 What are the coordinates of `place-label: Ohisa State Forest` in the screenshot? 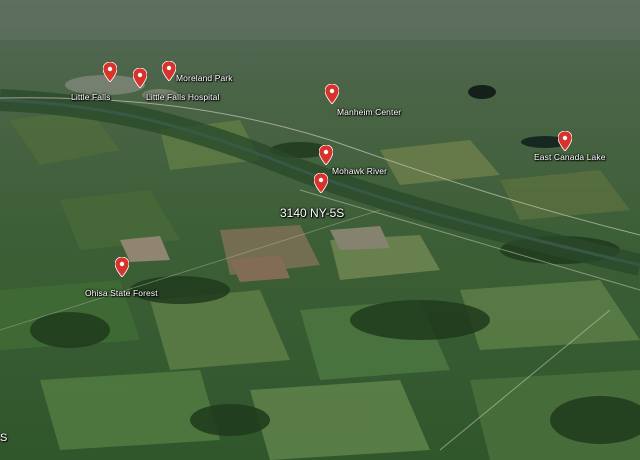 It's located at (121, 293).